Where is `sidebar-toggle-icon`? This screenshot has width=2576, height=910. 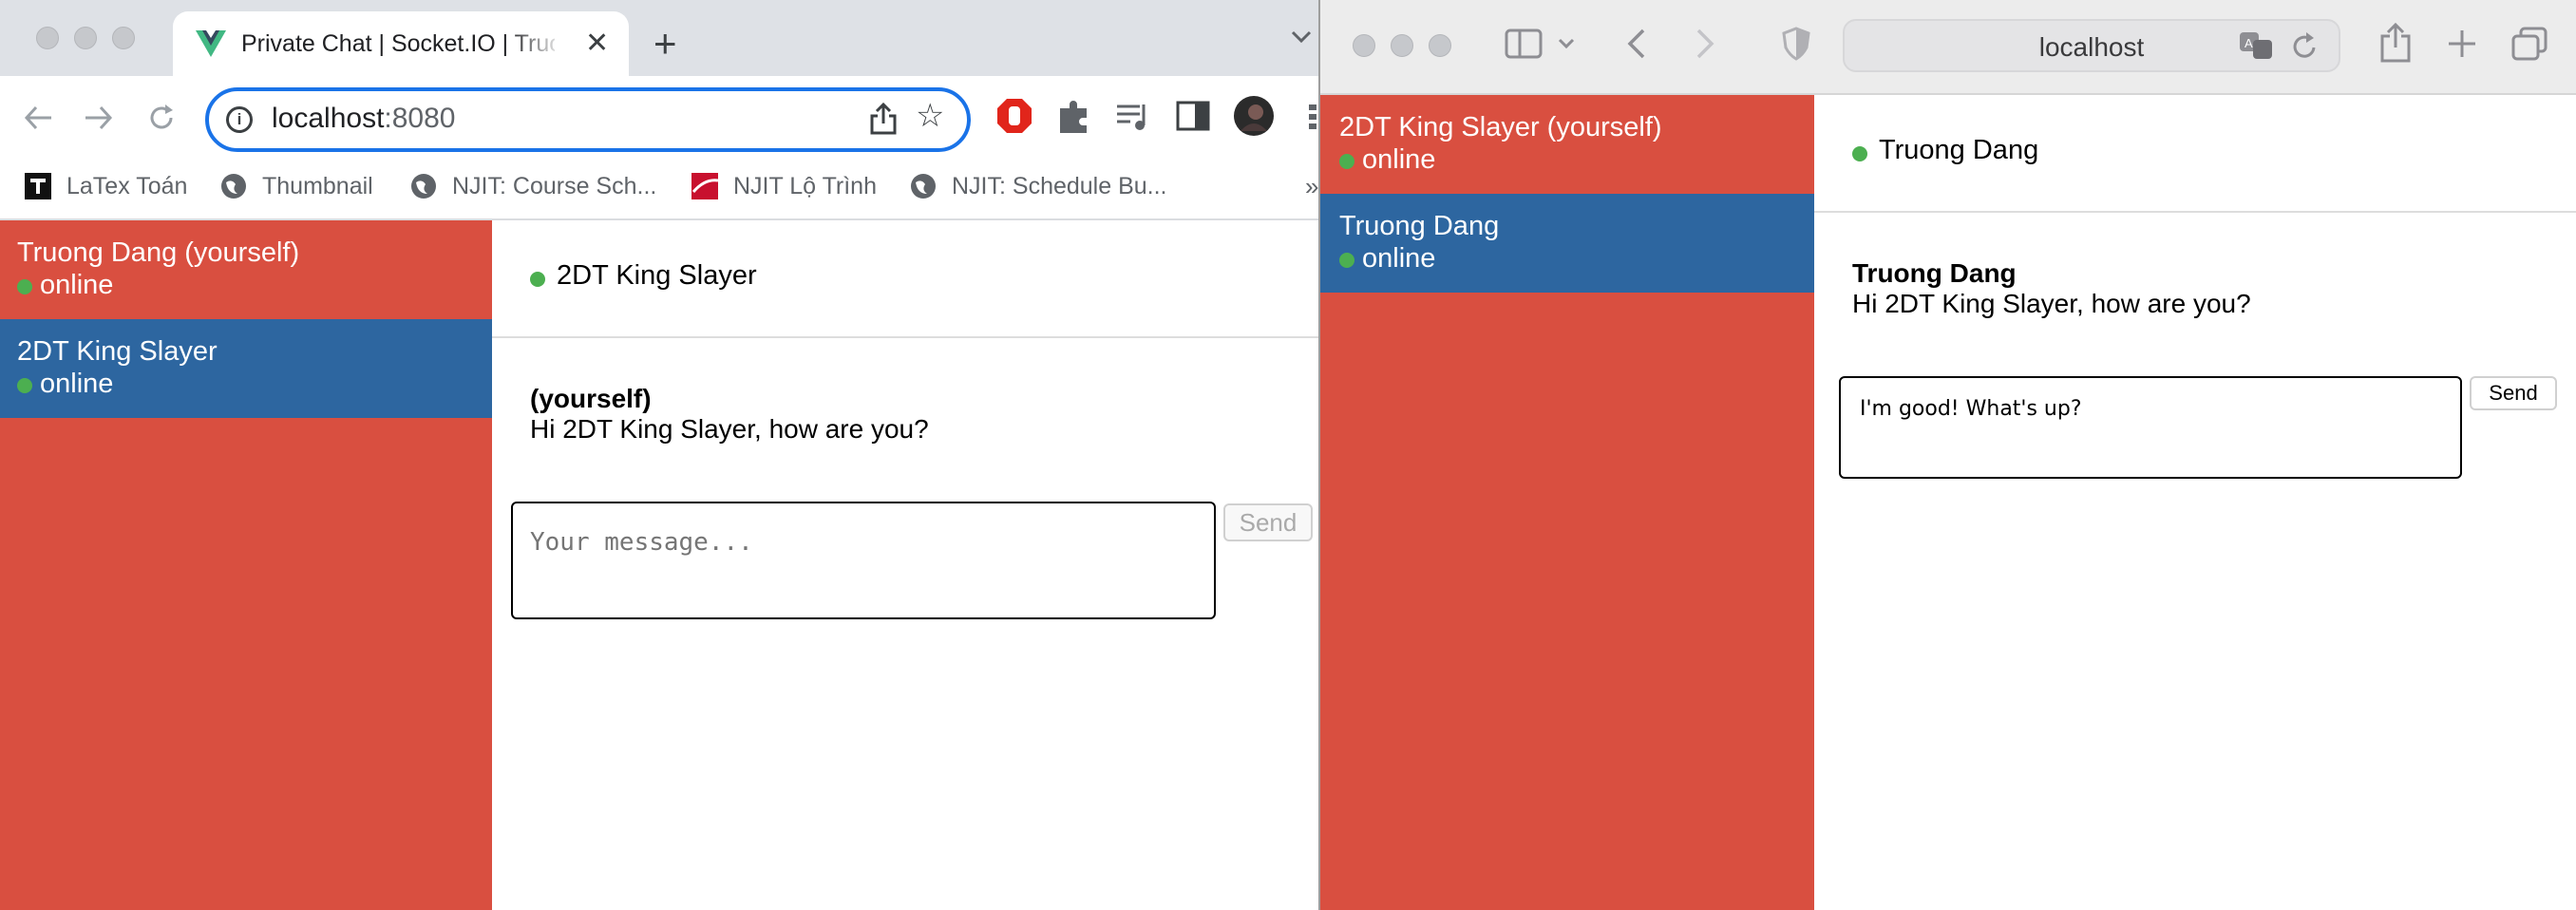
sidebar-toggle-icon is located at coordinates (1524, 43).